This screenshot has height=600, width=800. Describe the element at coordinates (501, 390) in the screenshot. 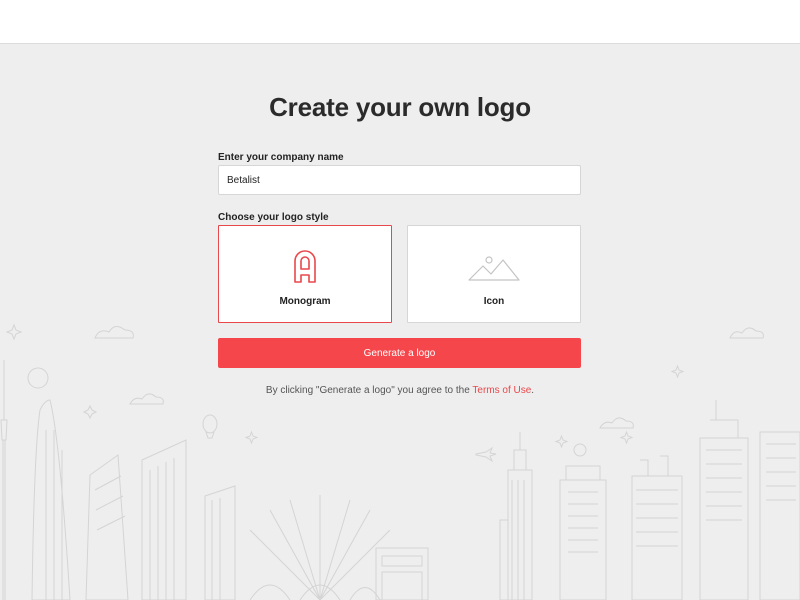

I see `terms-of-use-link: Terms of Use` at that location.